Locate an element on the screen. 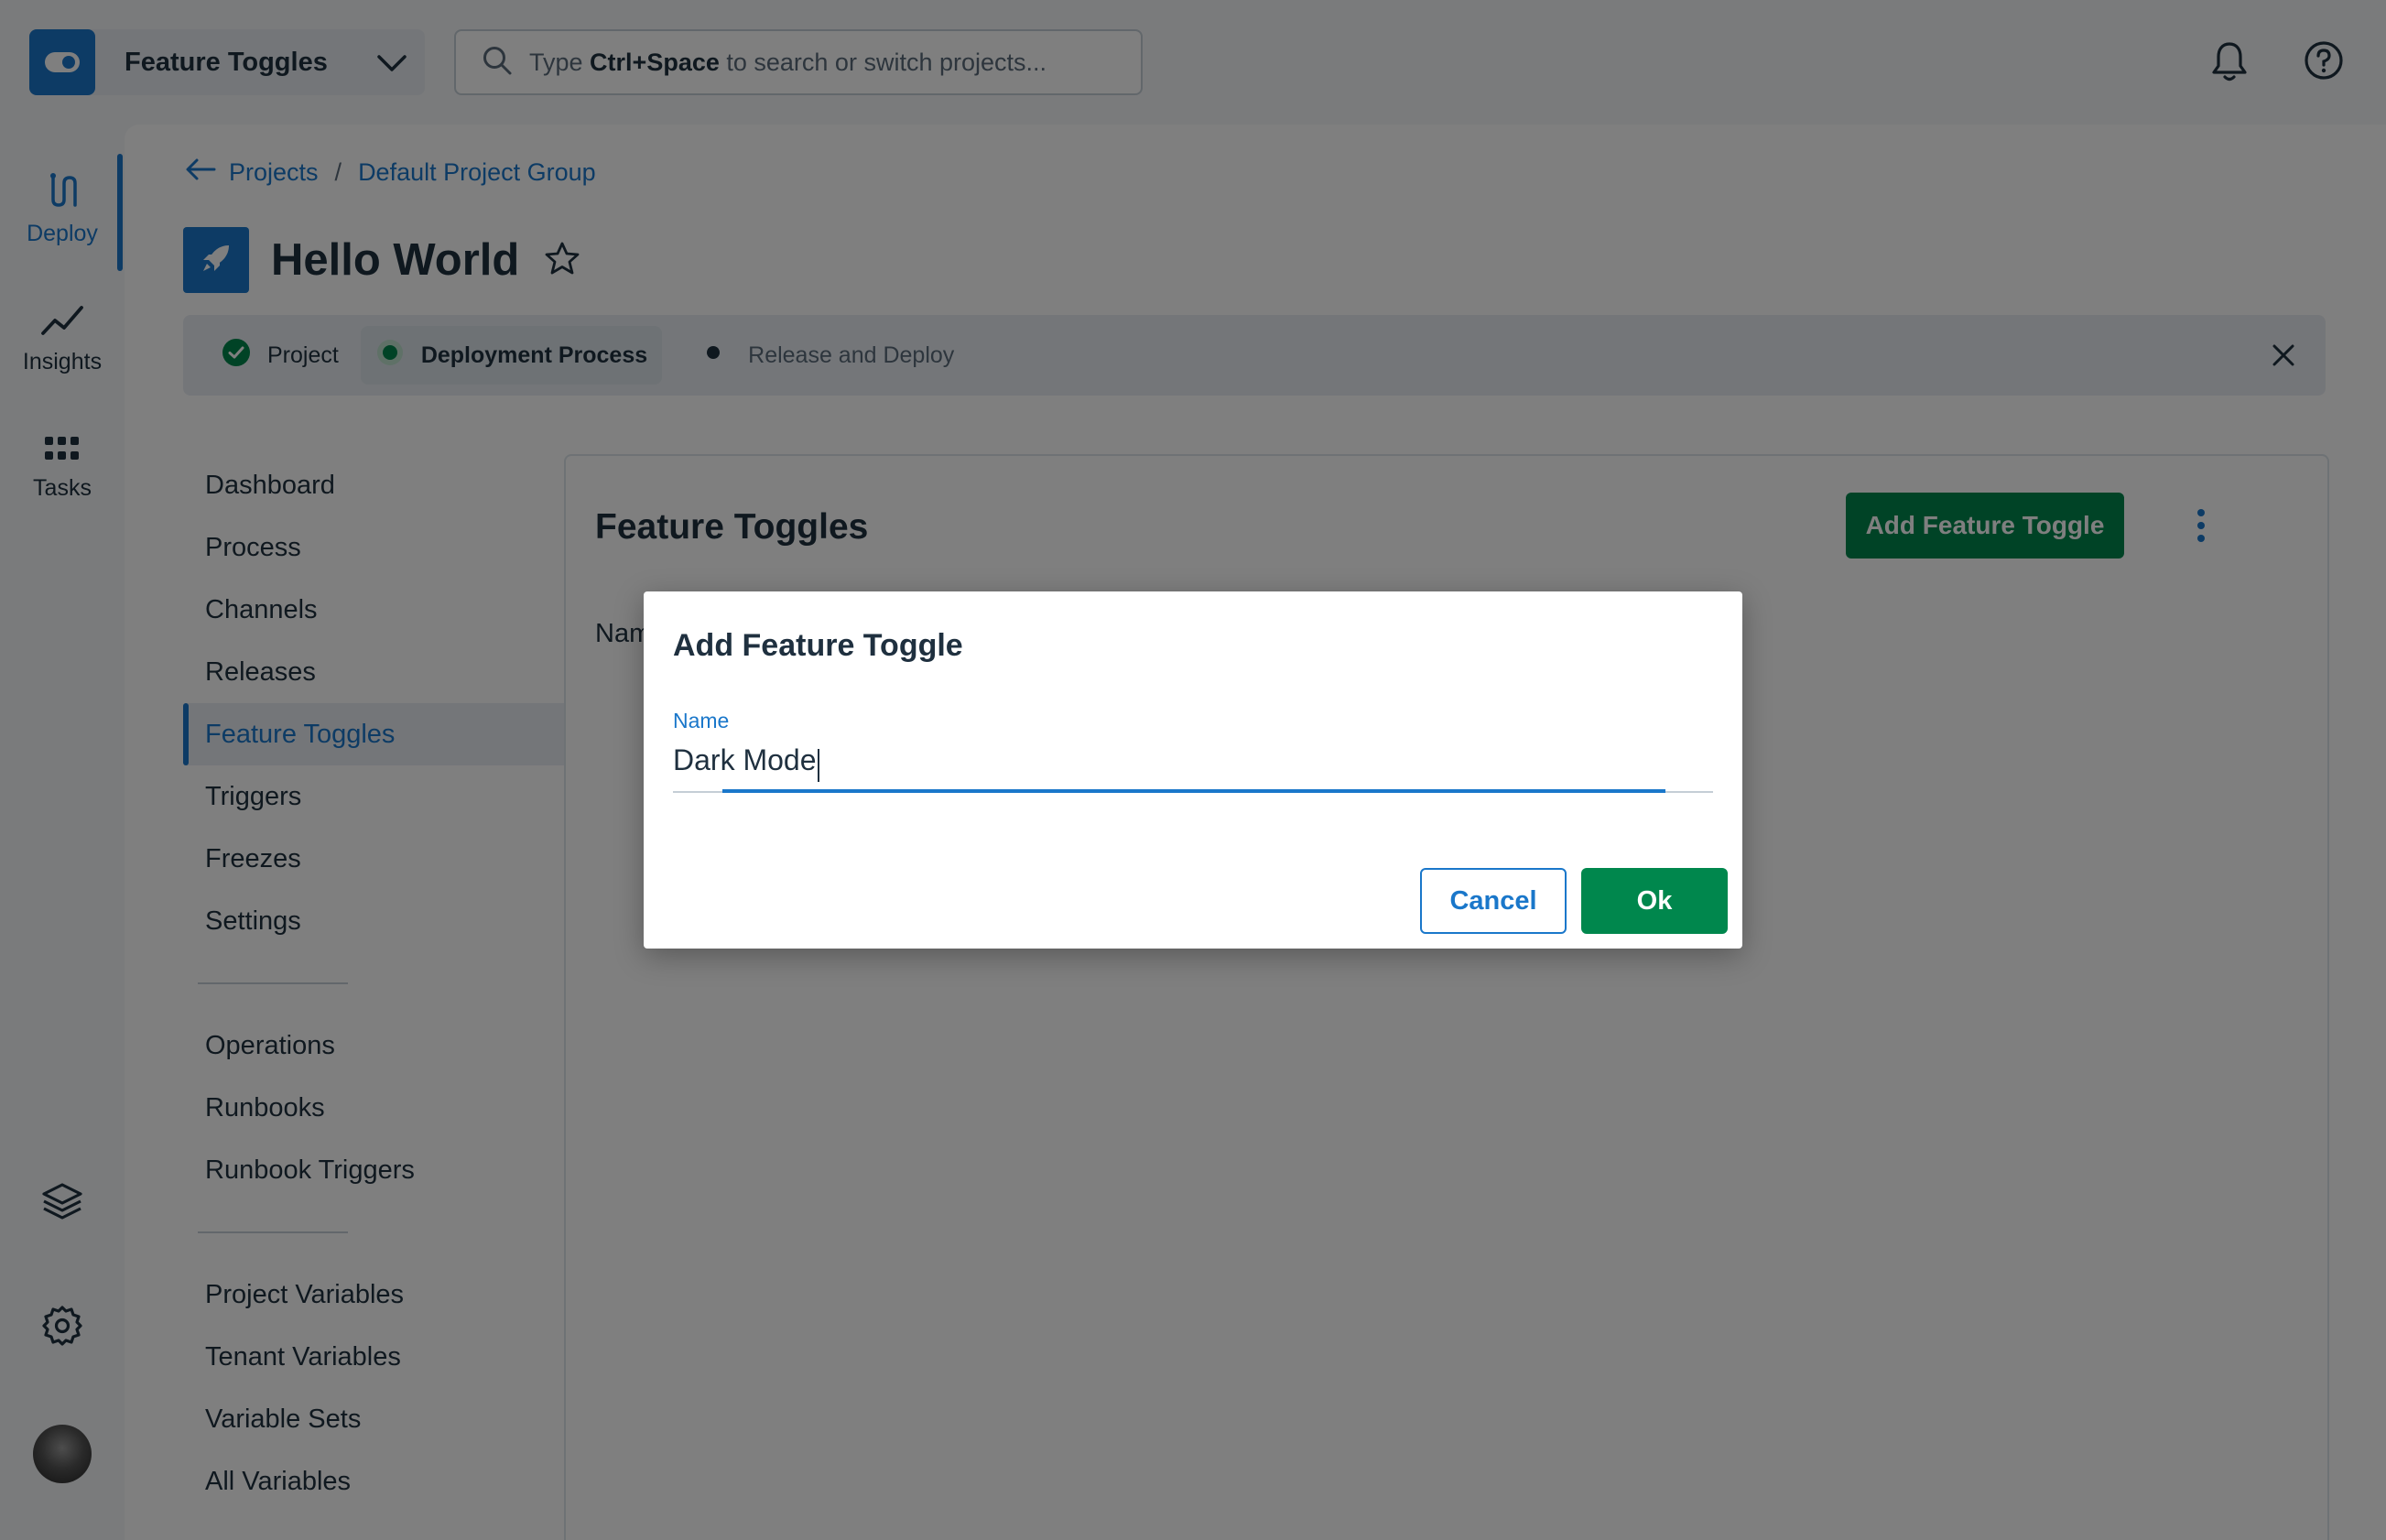 The height and width of the screenshot is (1540, 2386). add-feature-toggle-dialog: Add Feature Toggle Name Cancel Ok is located at coordinates (1193, 770).